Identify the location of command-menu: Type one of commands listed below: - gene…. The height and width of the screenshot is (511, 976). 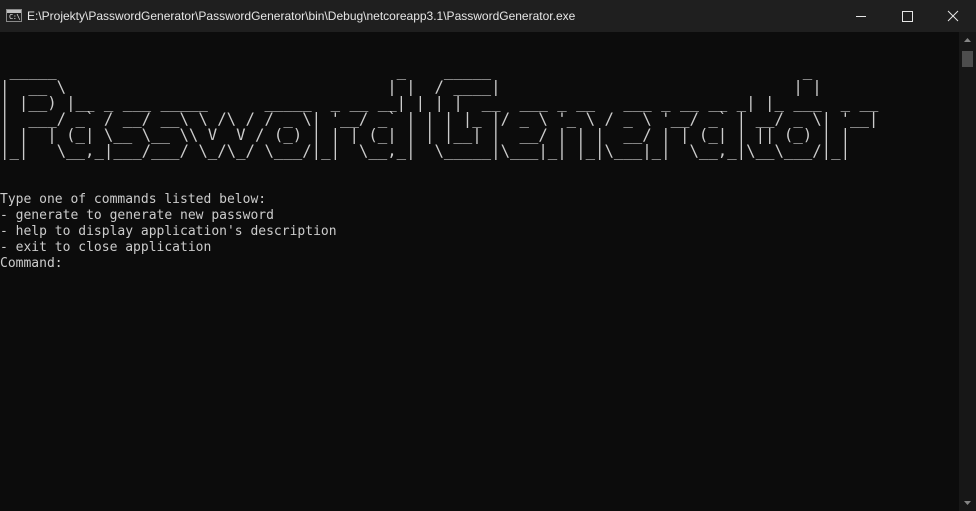
(168, 232).